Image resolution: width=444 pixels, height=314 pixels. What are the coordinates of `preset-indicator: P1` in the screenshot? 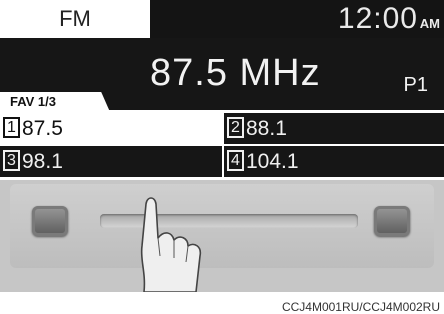 It's located at (415, 85).